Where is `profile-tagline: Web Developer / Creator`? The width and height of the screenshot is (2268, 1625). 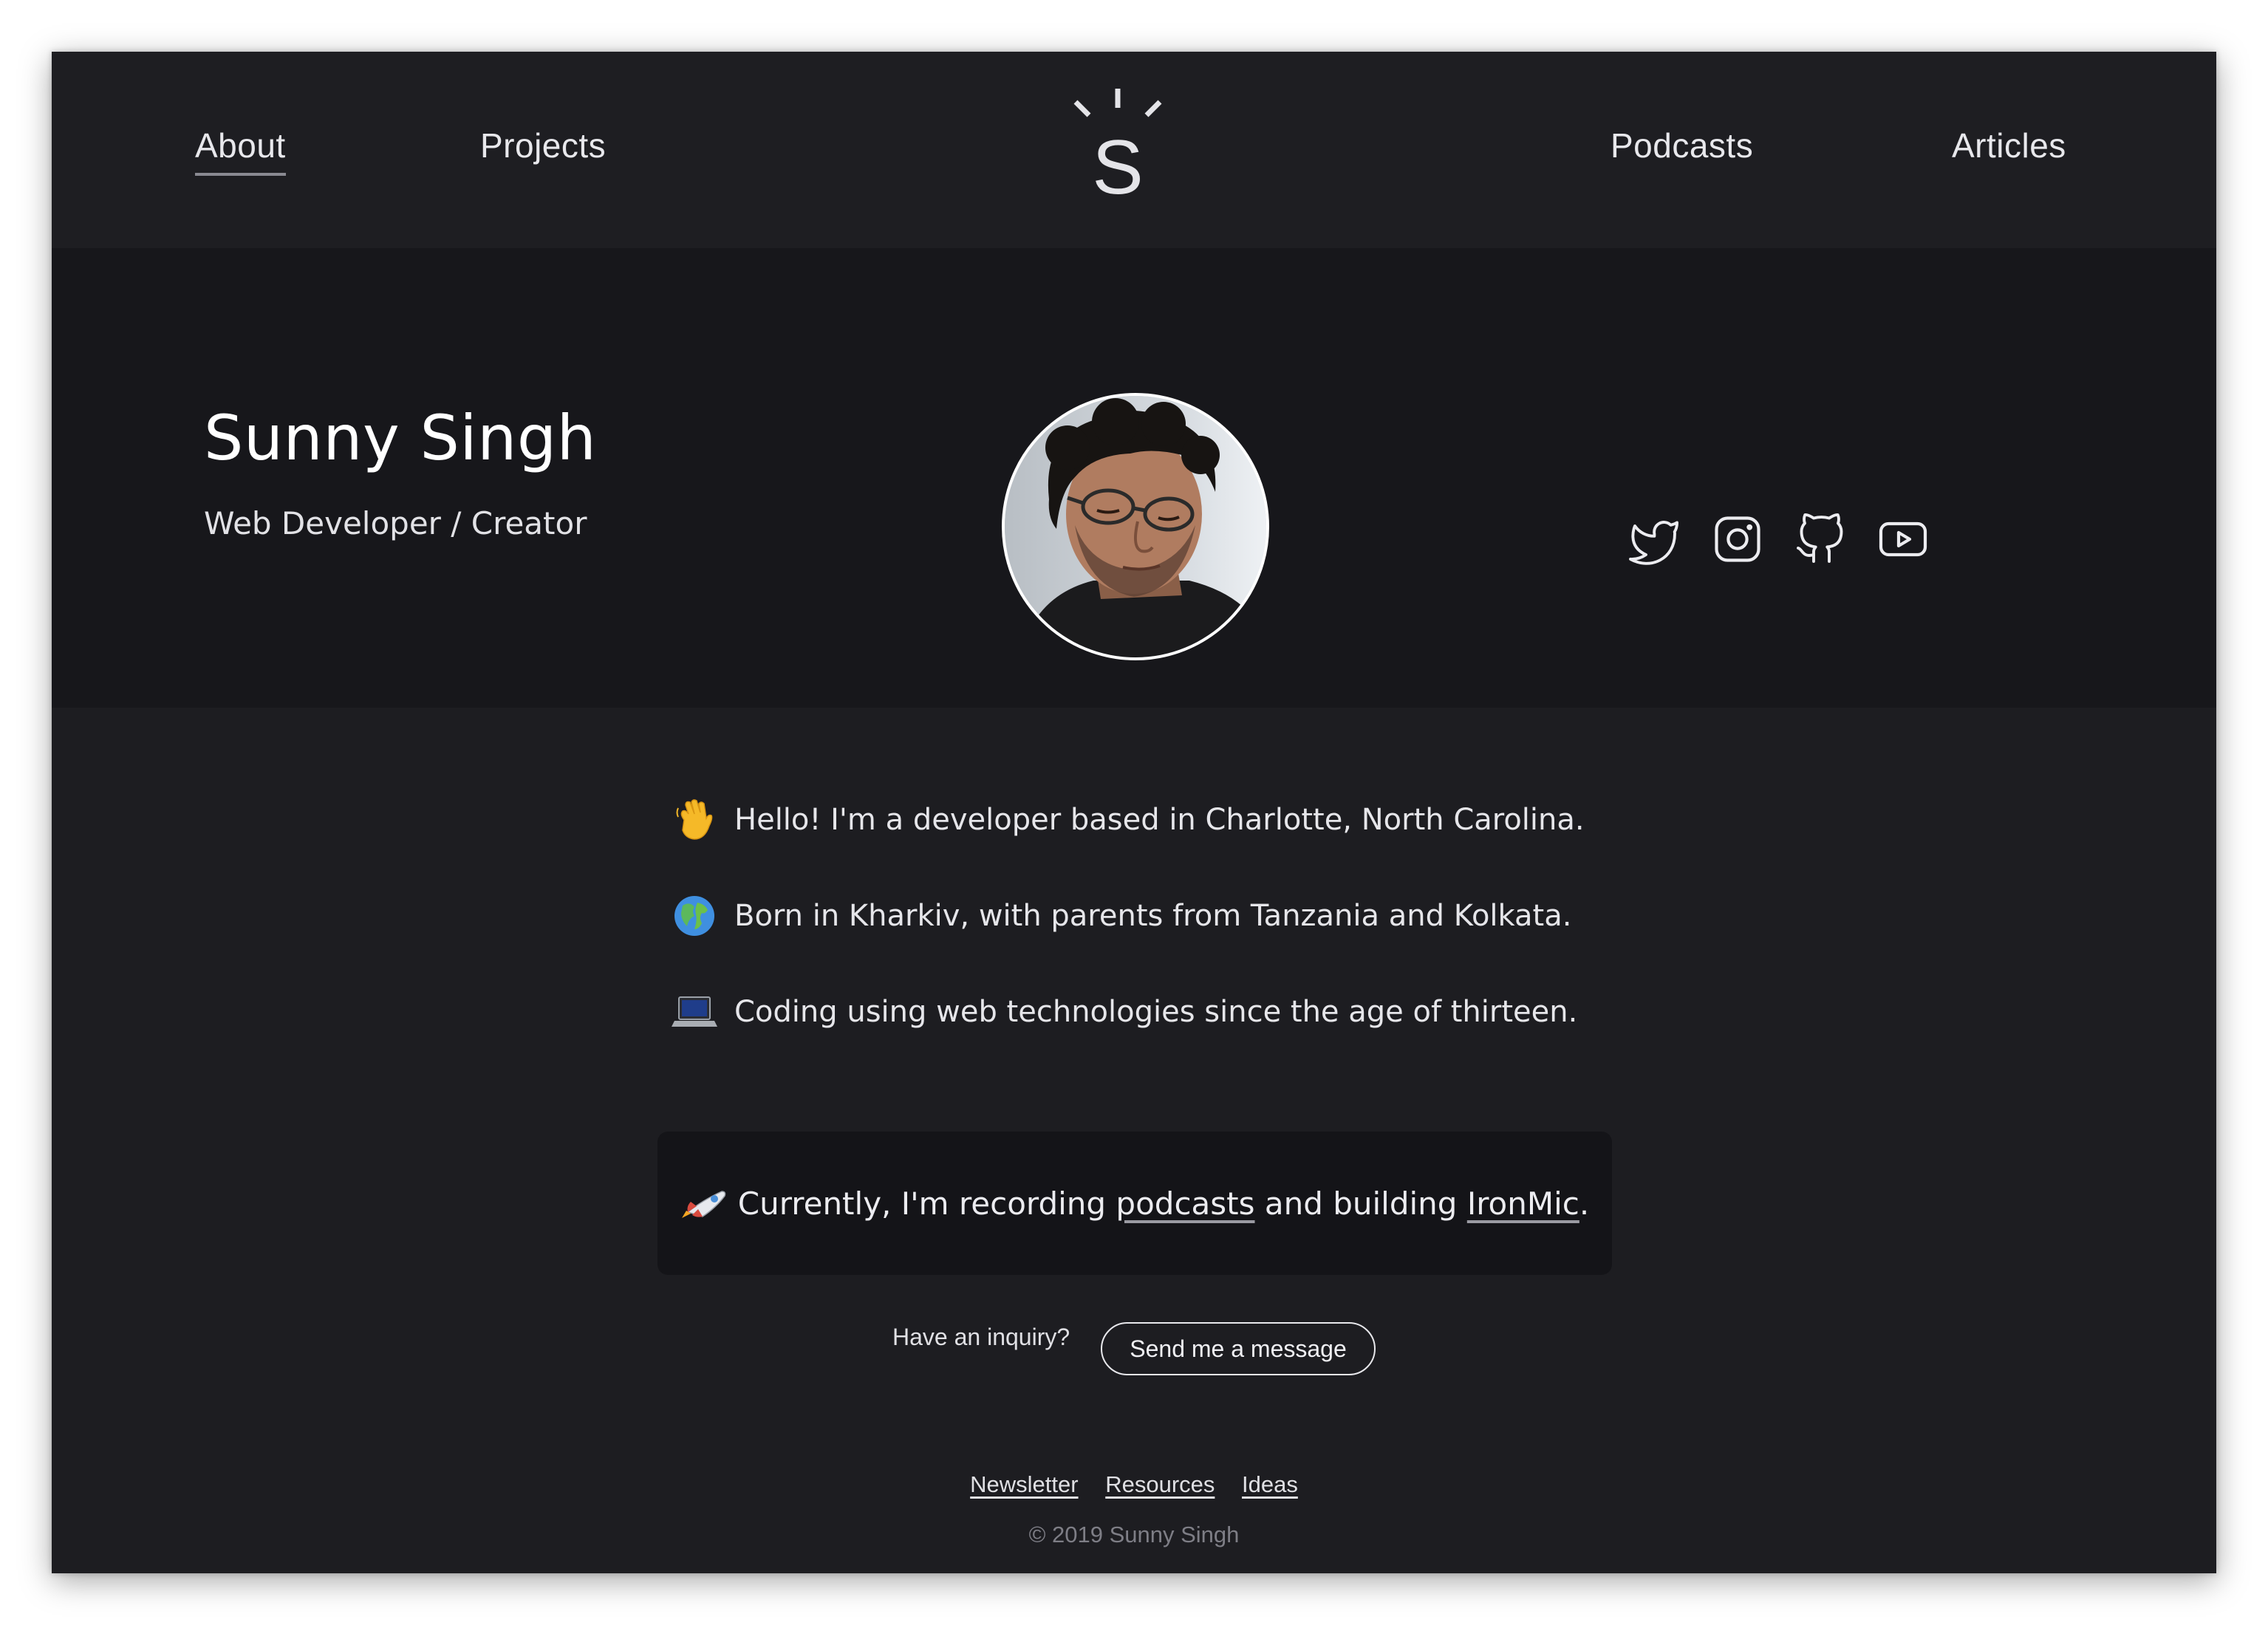
profile-tagline: Web Developer / Creator is located at coordinates (395, 523).